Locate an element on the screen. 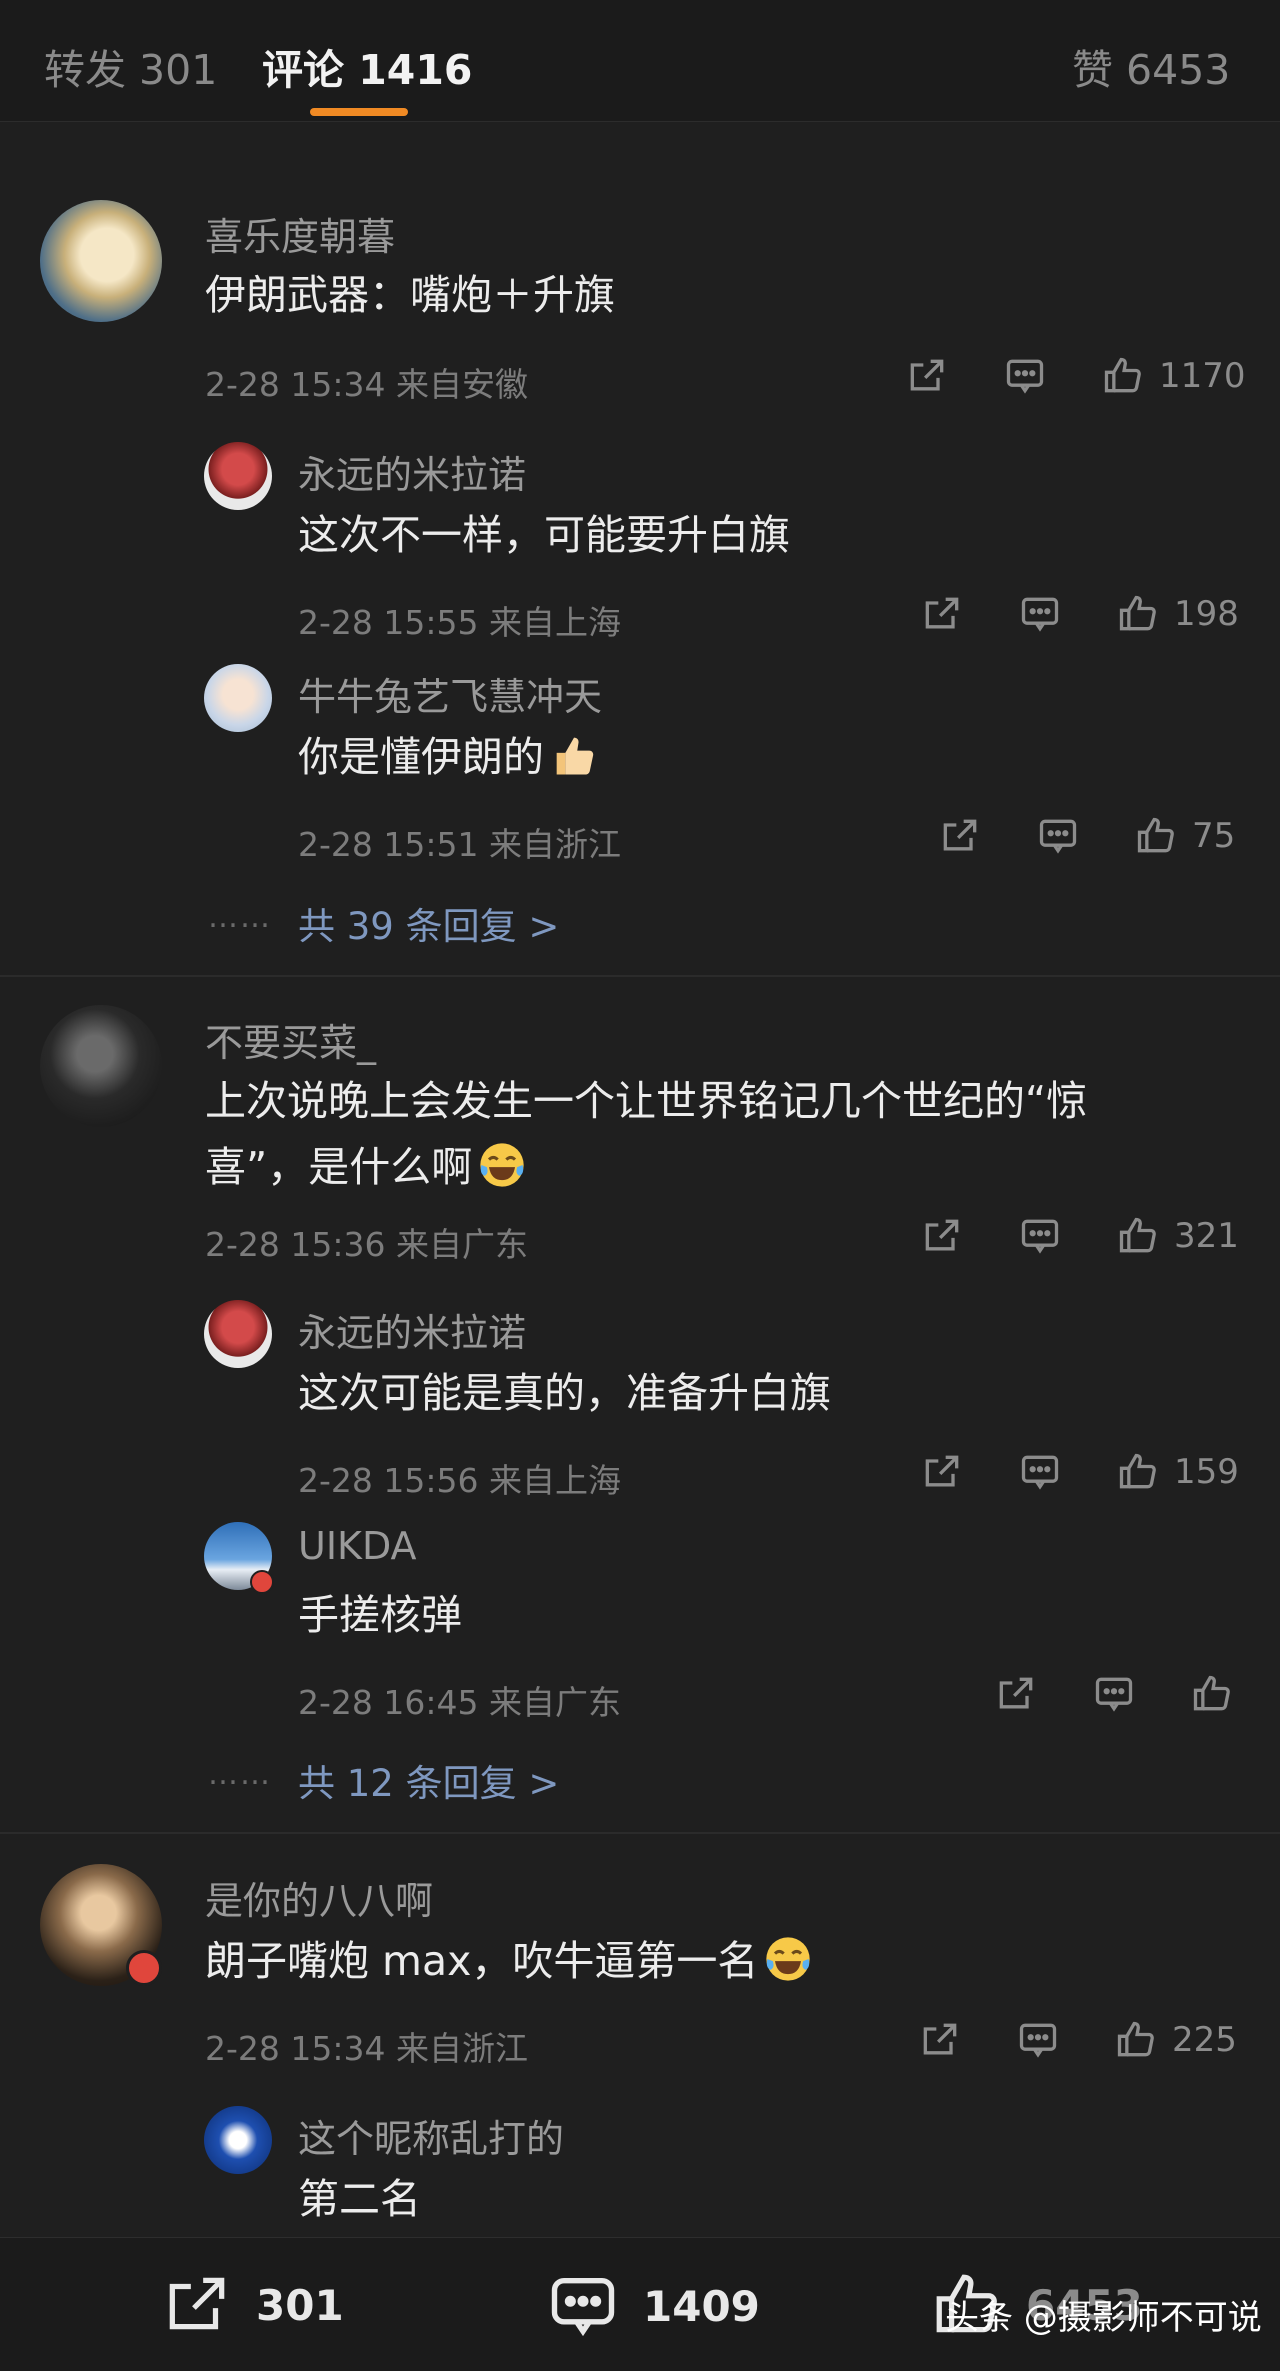  active-tab-indicator is located at coordinates (359, 112).